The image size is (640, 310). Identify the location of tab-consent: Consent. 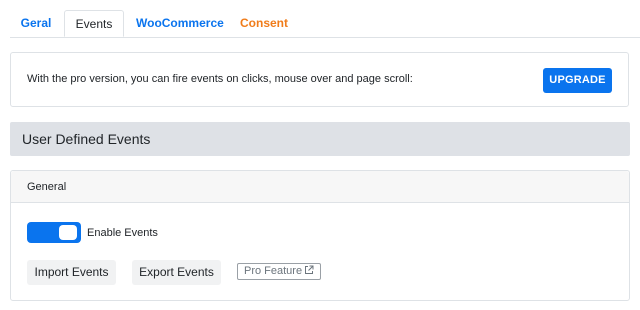
(264, 23).